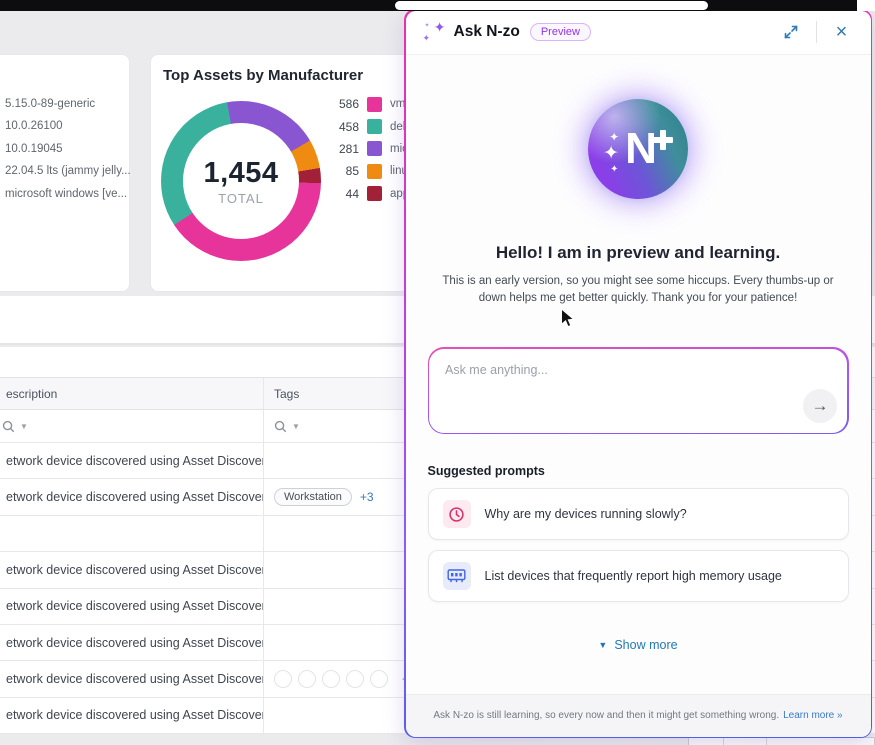 The width and height of the screenshot is (875, 745). I want to click on ask-input, so click(638, 390).